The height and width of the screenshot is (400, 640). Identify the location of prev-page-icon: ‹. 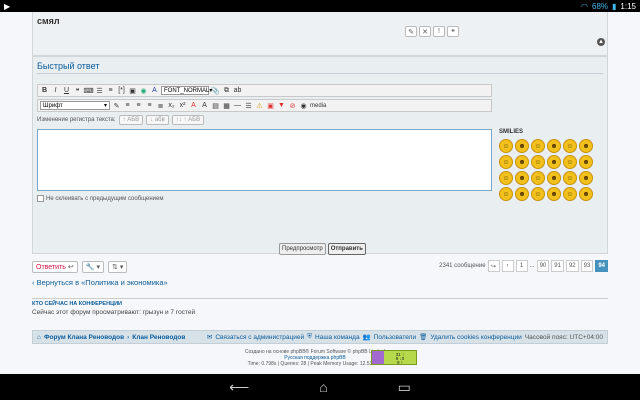
(507, 266).